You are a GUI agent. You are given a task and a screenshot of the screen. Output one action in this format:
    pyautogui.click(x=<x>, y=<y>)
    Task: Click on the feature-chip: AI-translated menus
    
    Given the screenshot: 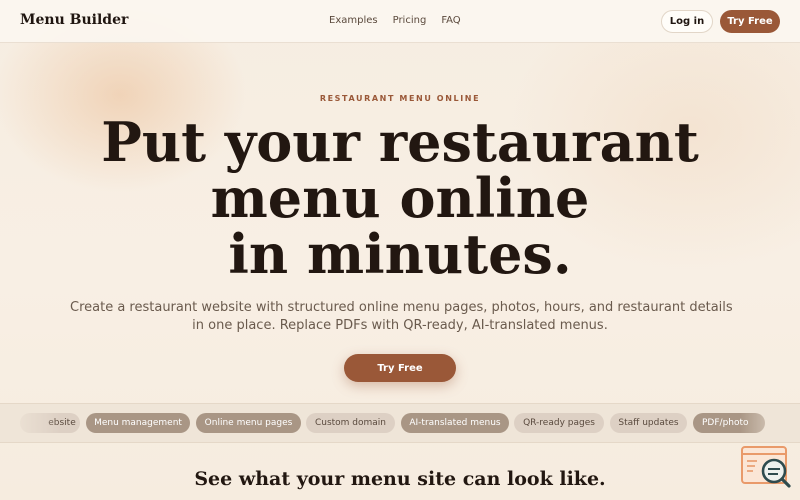 What is the action you would take?
    pyautogui.click(x=455, y=423)
    